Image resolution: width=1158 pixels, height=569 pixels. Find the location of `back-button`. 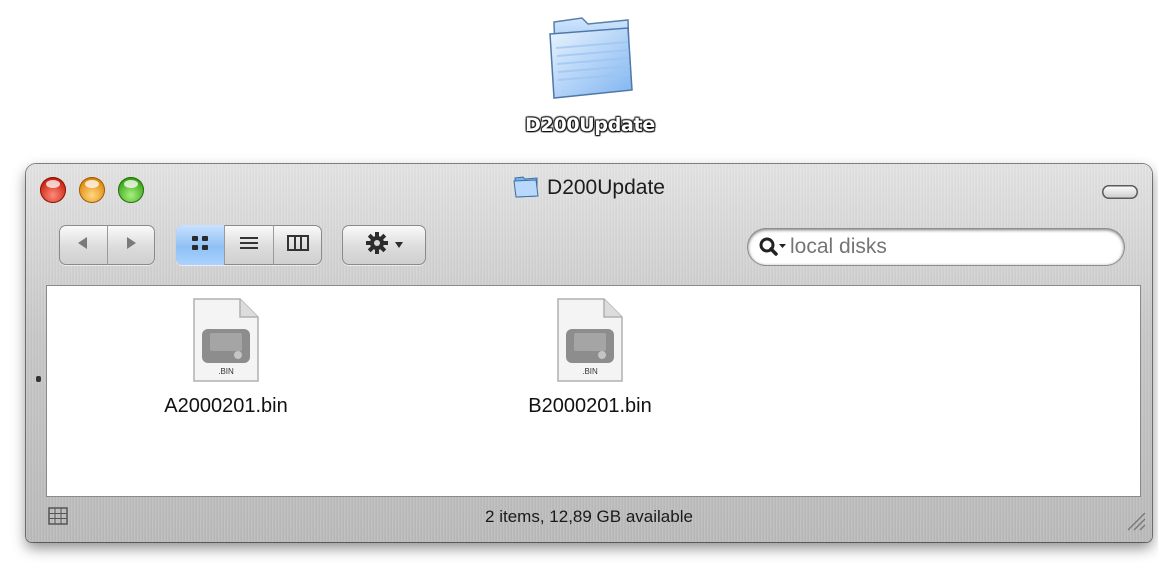

back-button is located at coordinates (83, 245).